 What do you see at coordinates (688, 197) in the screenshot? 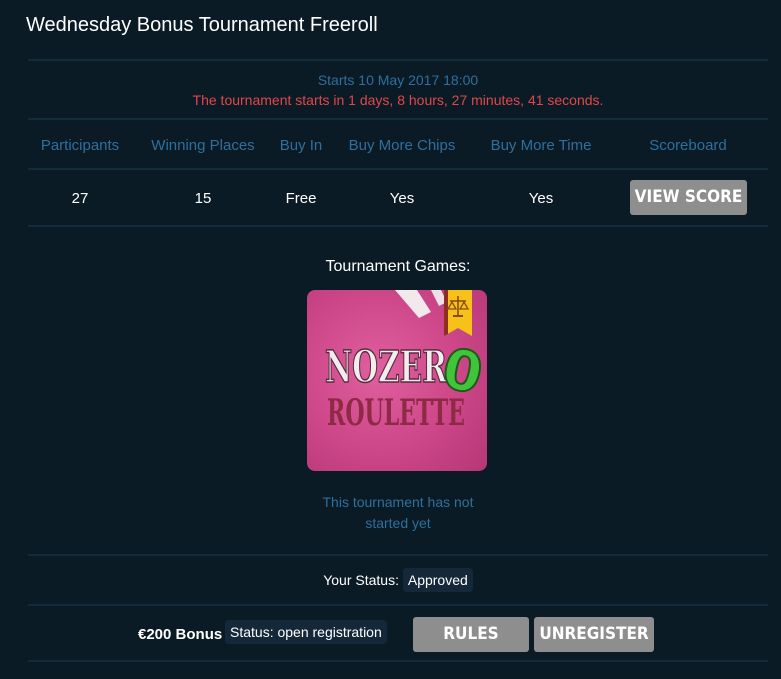
I see `view-score-button: VIEW SCORE` at bounding box center [688, 197].